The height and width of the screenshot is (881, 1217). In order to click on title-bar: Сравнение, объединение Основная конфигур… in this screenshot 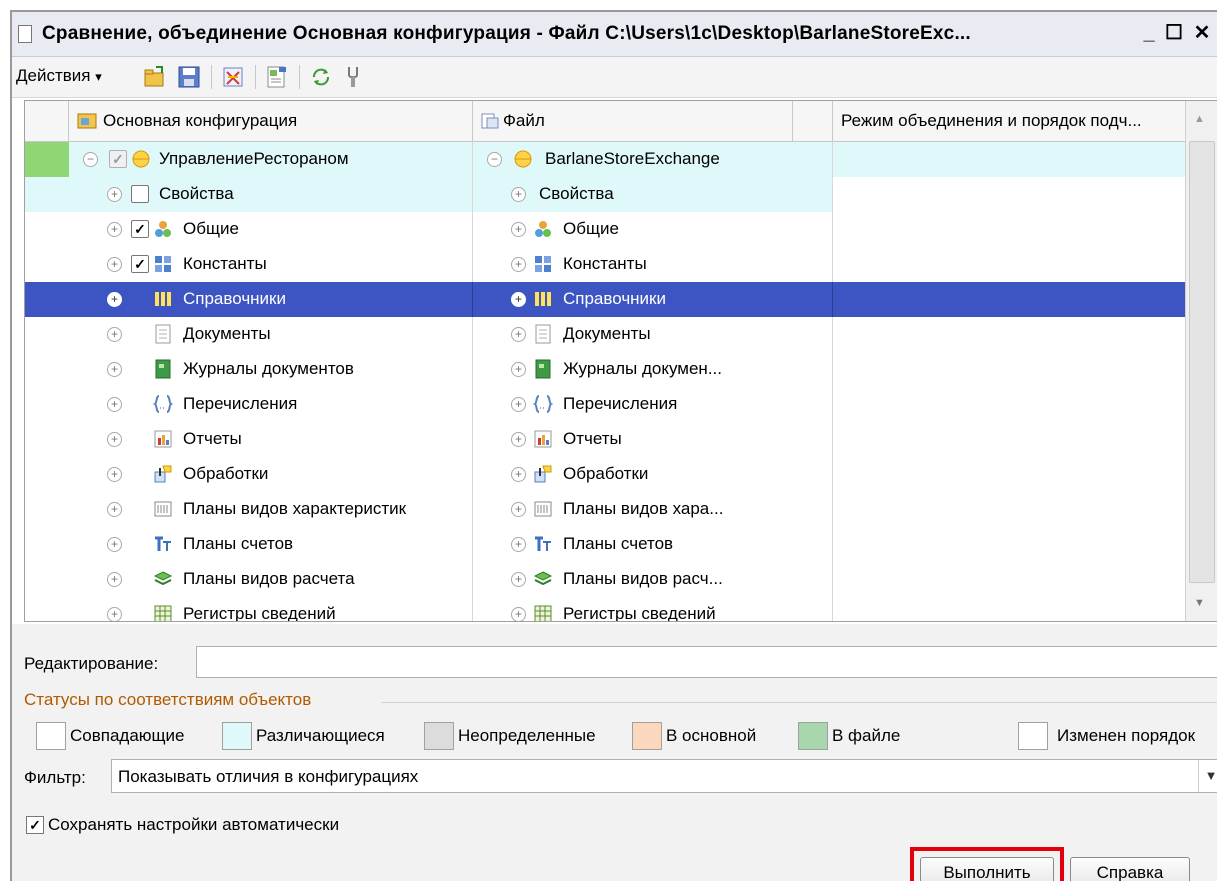, I will do `click(614, 34)`.